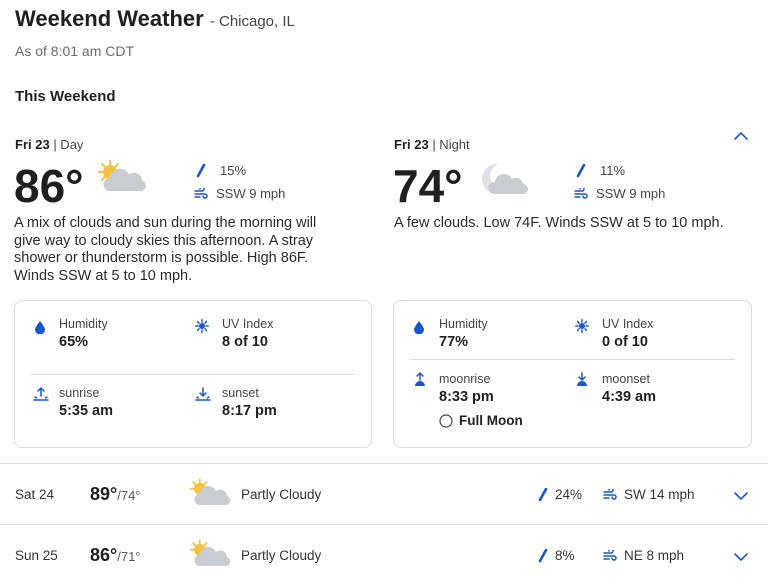 The height and width of the screenshot is (588, 768). What do you see at coordinates (556, 555) in the screenshot?
I see `row-precip: 8%` at bounding box center [556, 555].